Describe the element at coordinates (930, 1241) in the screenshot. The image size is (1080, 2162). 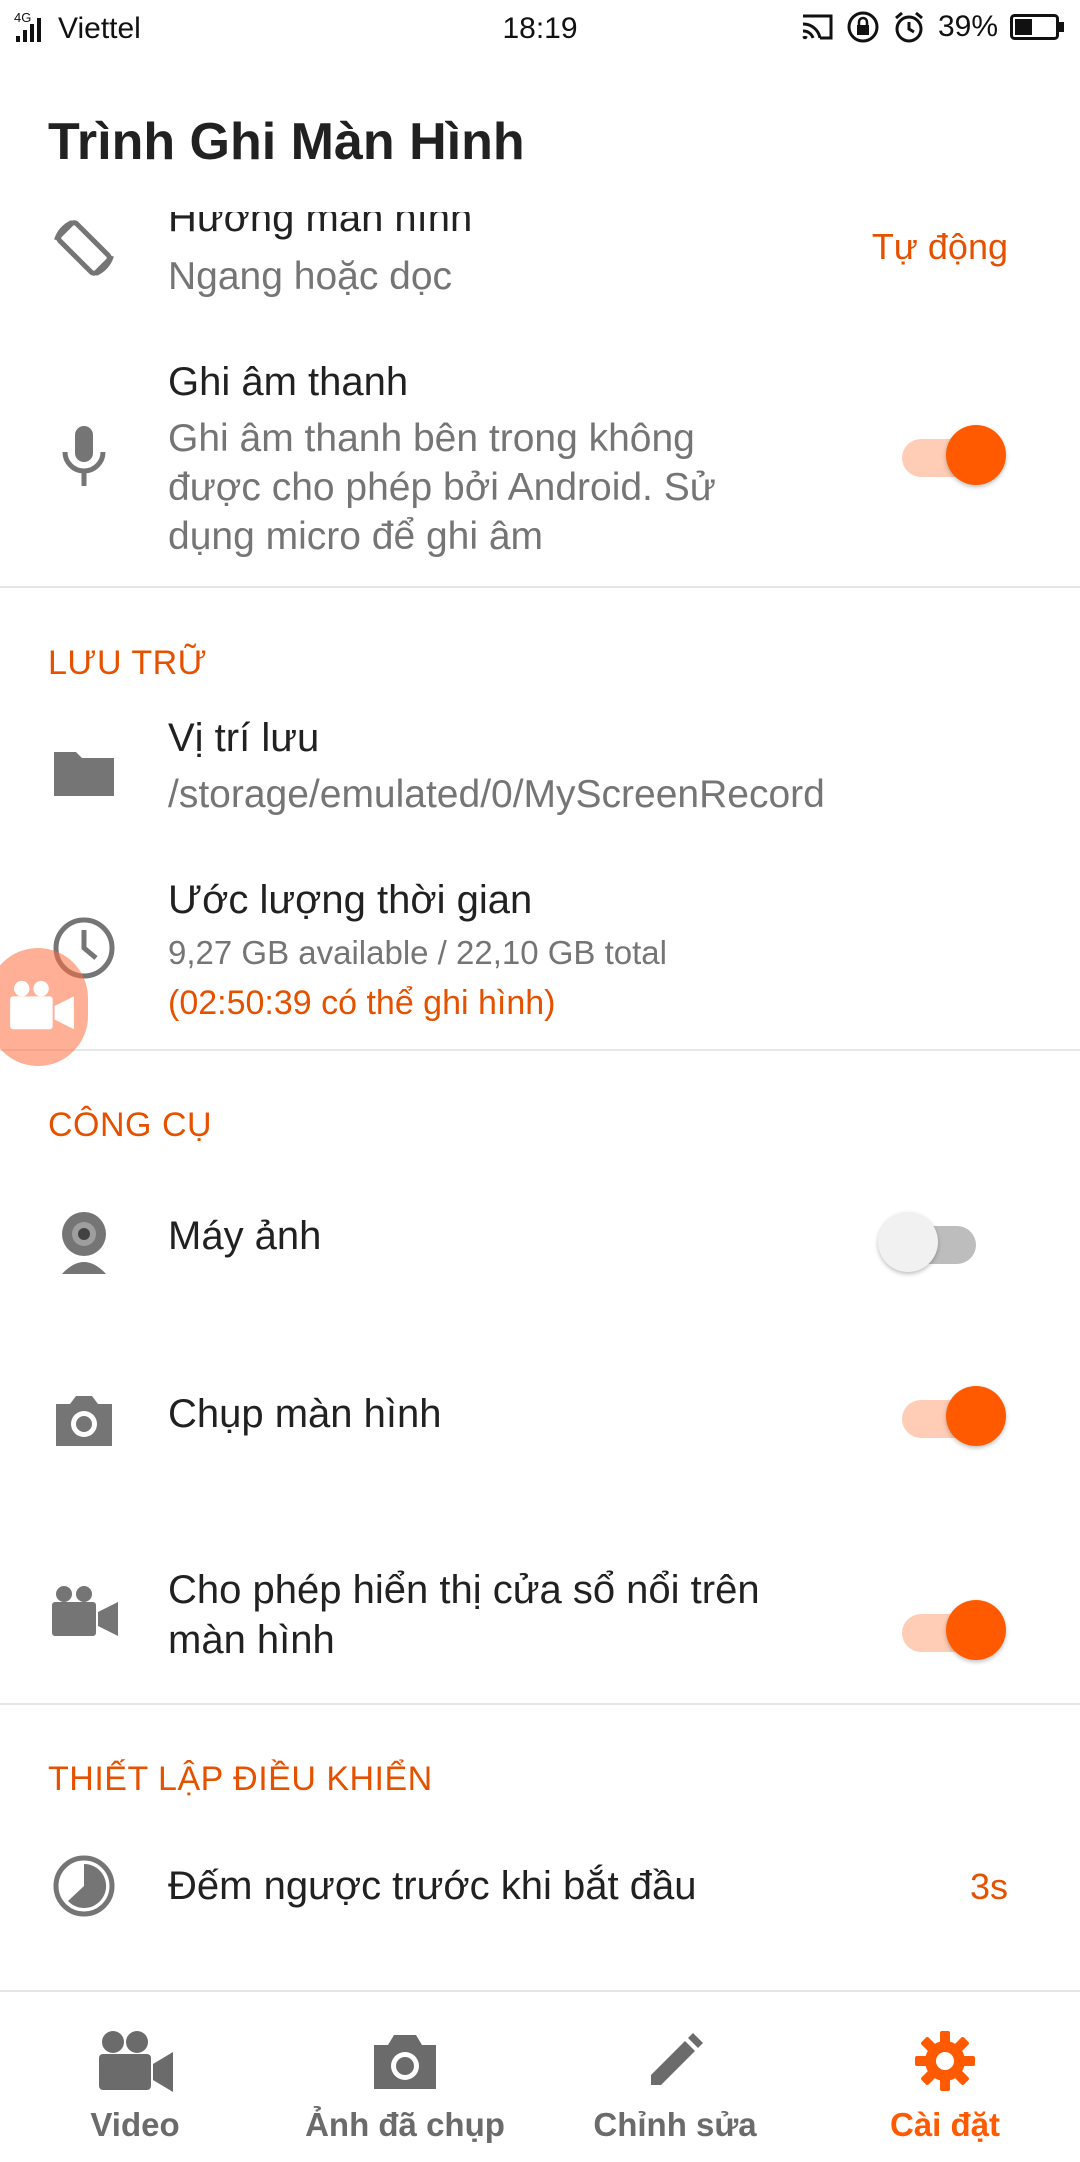
I see `camera-toggle` at that location.